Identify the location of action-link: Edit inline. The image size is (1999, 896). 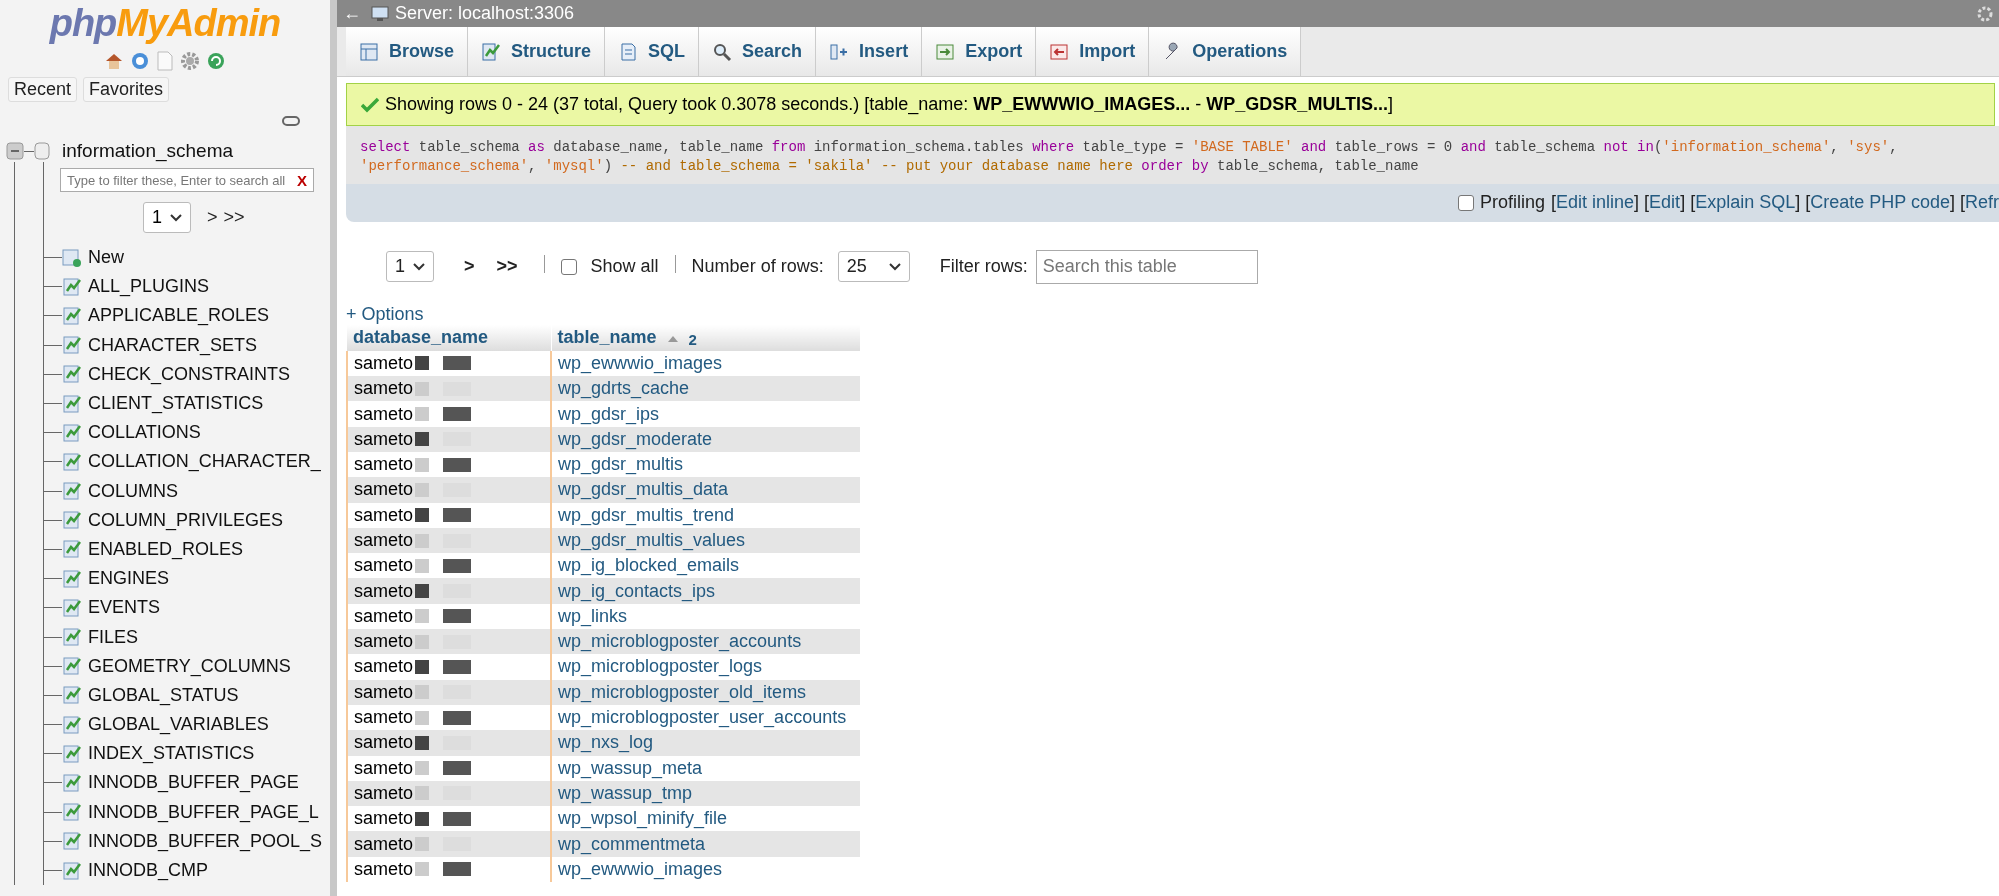
(1595, 203).